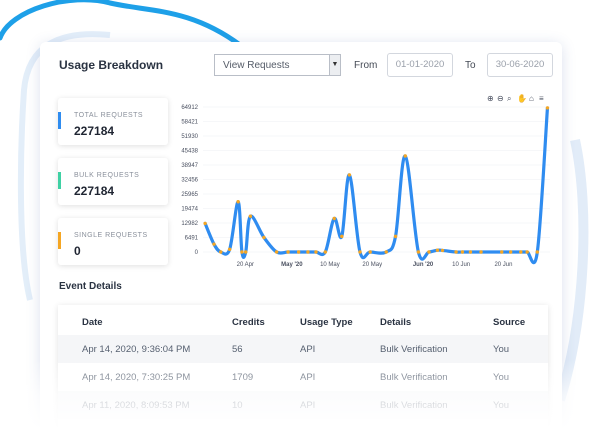 The width and height of the screenshot is (600, 429). I want to click on stat-card-bulk: BULK REQUESTS 227184, so click(113, 181).